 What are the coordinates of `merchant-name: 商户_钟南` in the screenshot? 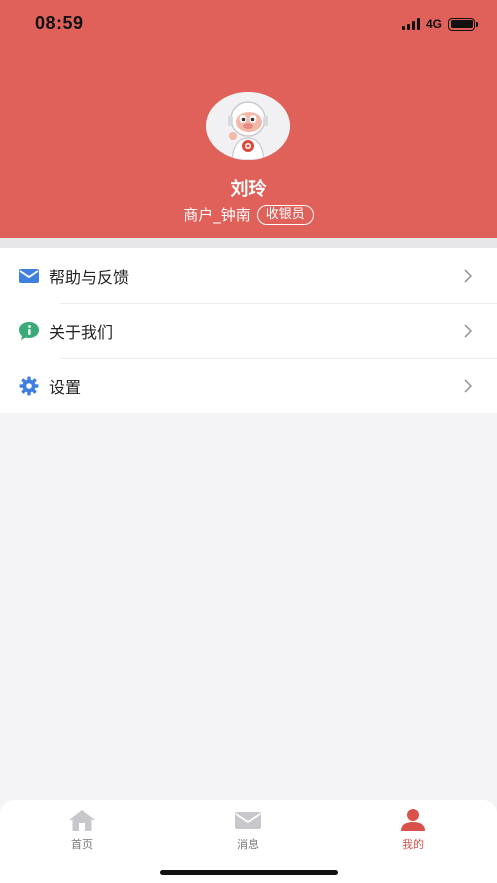 It's located at (217, 215).